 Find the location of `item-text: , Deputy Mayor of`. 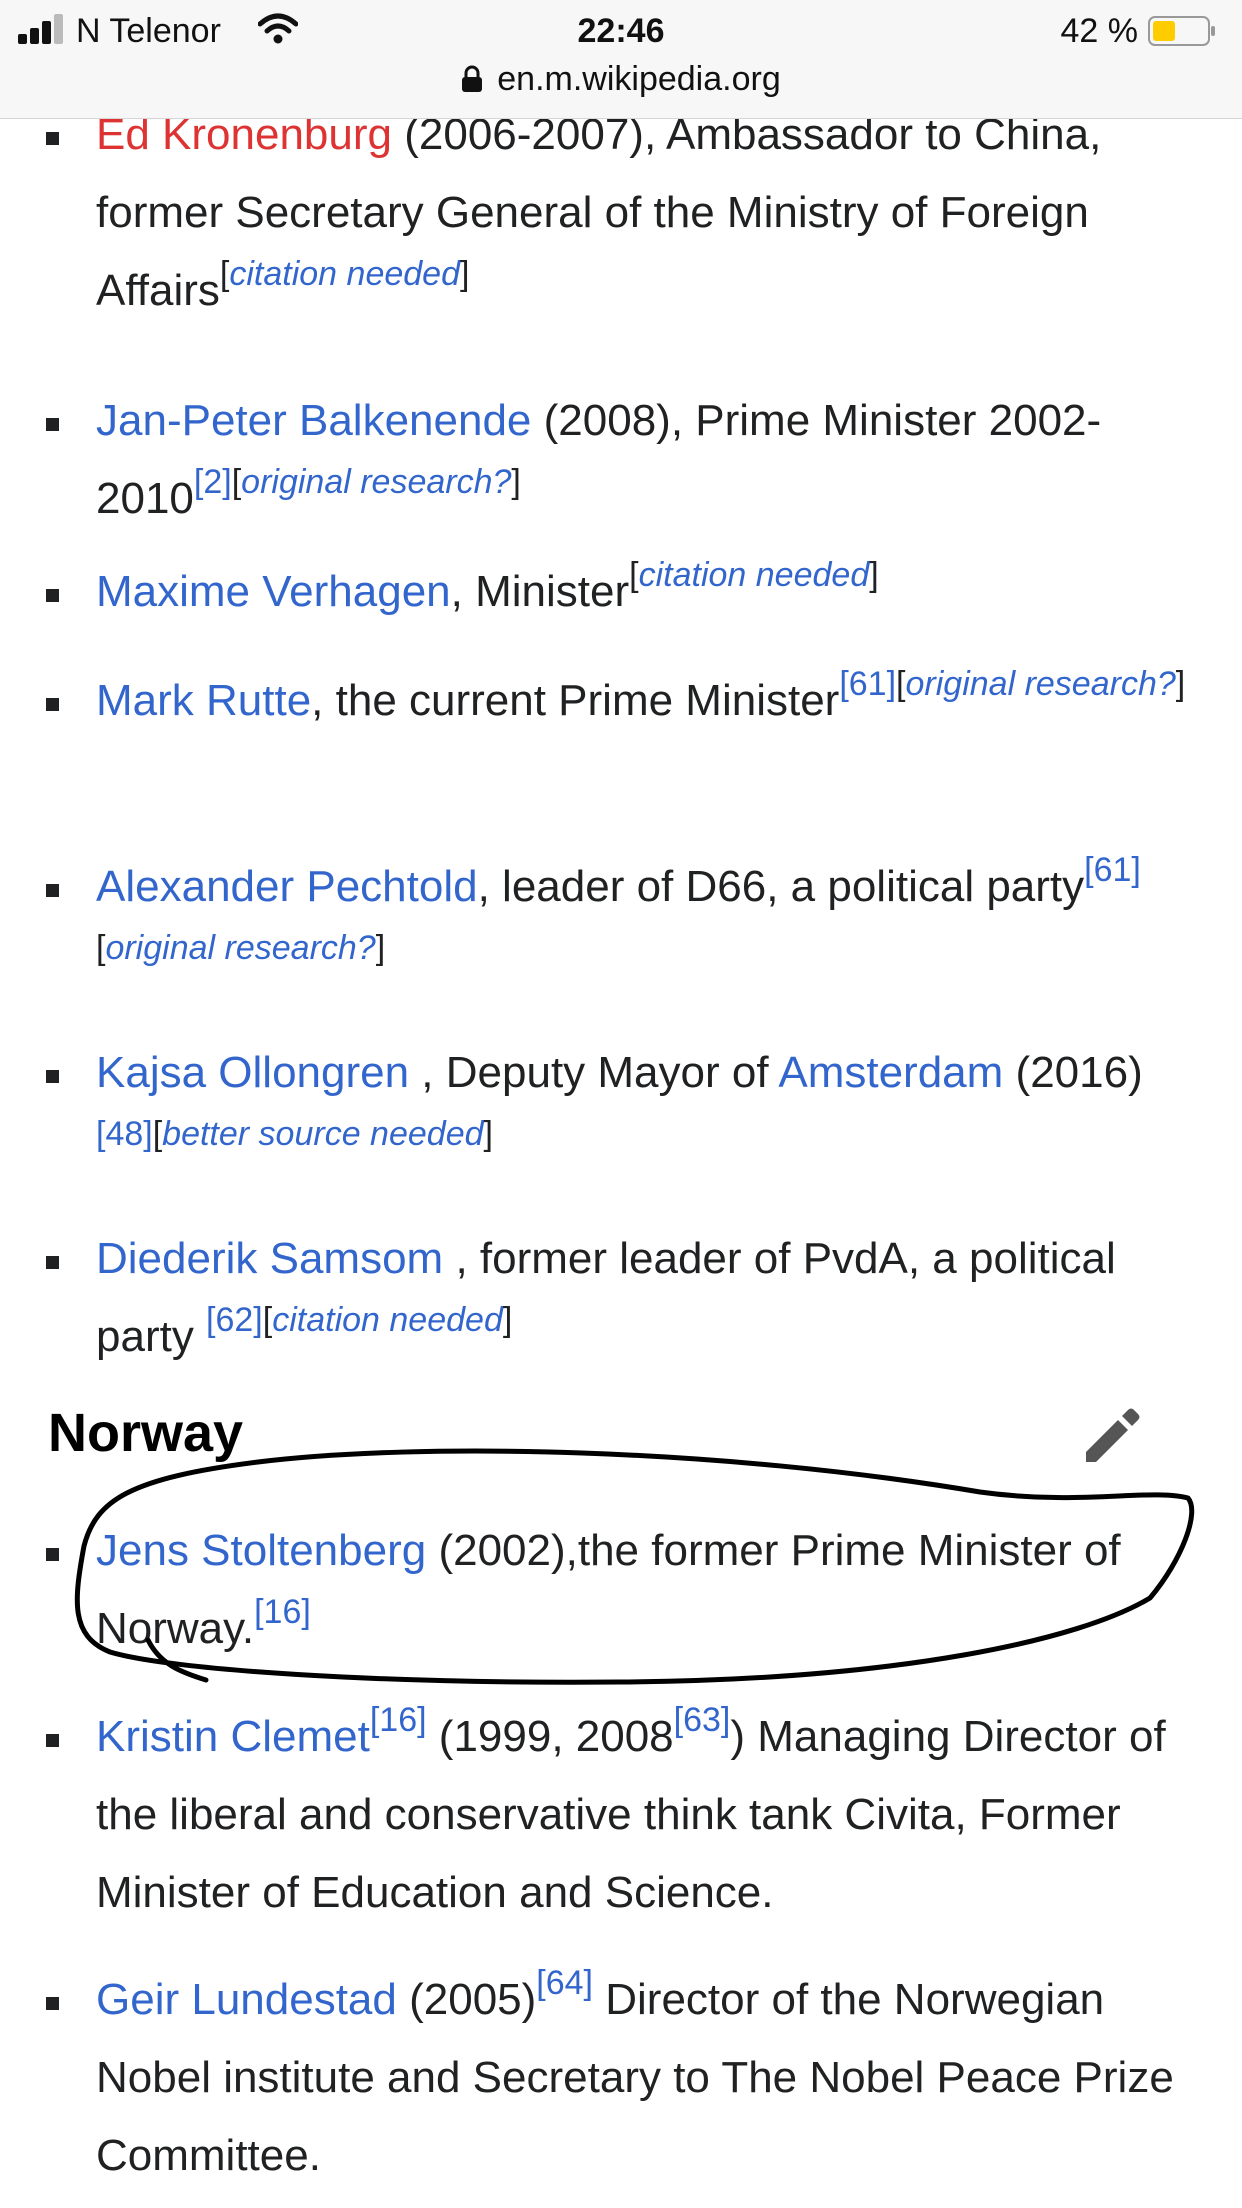

item-text: , Deputy Mayor of is located at coordinates (594, 1072).